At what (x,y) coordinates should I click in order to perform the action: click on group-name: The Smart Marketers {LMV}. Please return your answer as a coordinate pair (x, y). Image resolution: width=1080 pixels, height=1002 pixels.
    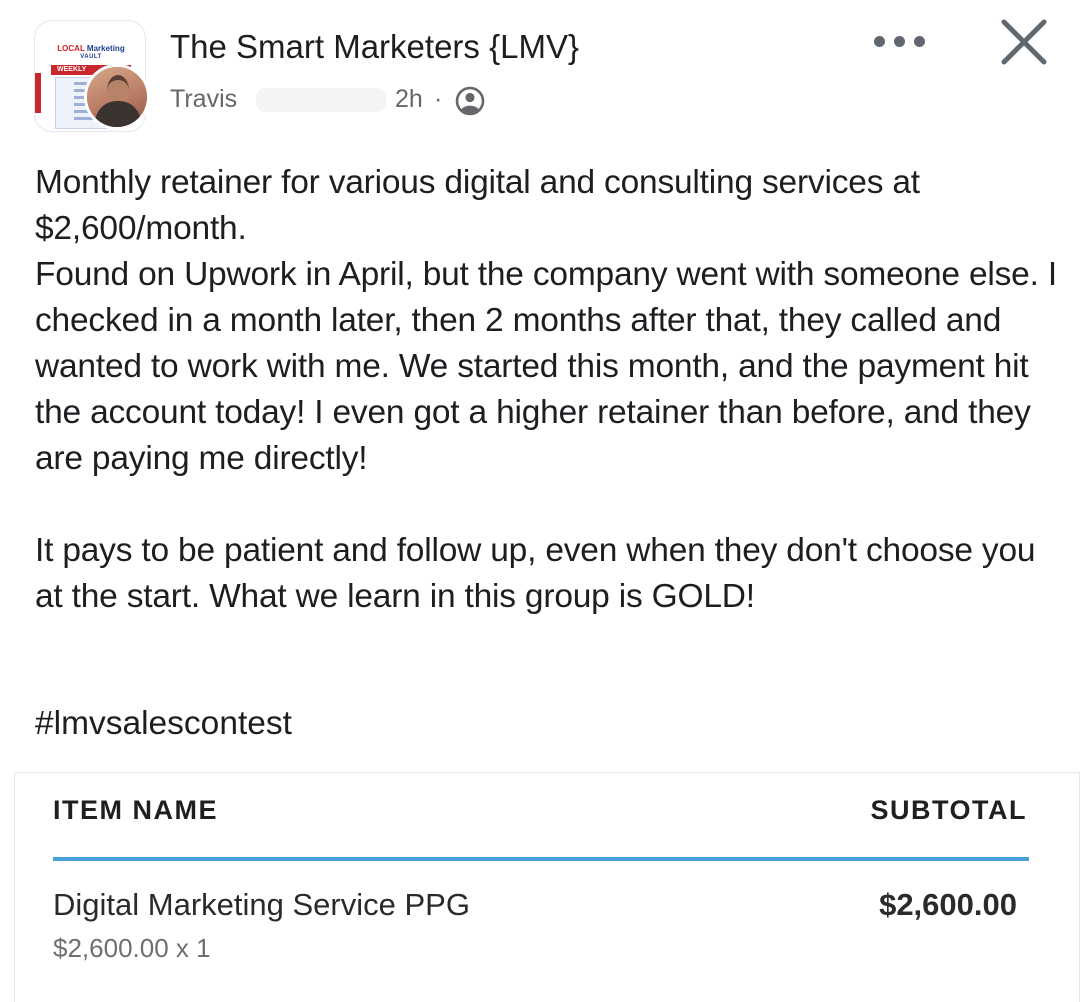
    Looking at the image, I should click on (374, 47).